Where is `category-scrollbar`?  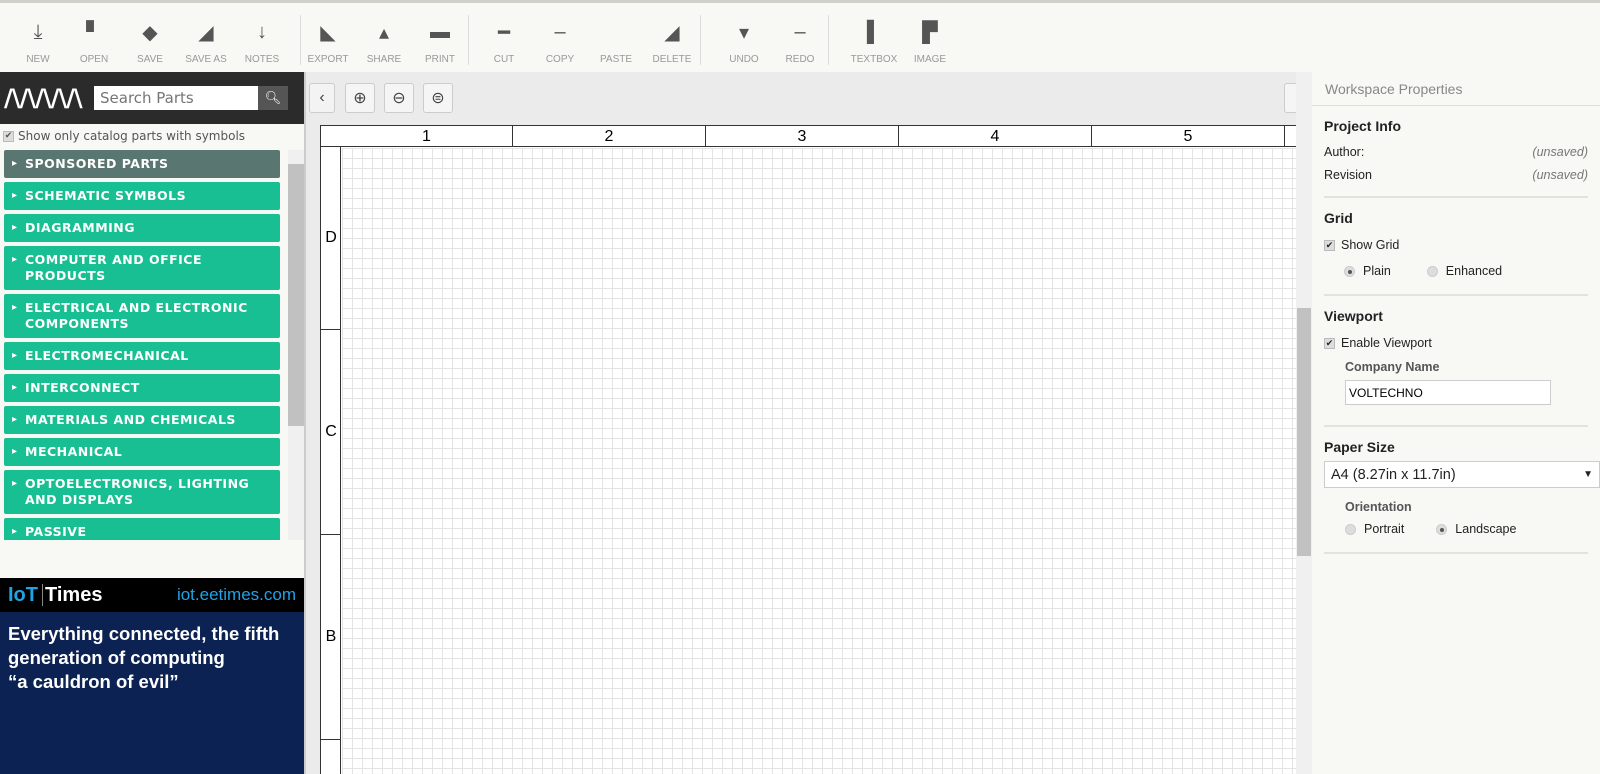
category-scrollbar is located at coordinates (296, 345).